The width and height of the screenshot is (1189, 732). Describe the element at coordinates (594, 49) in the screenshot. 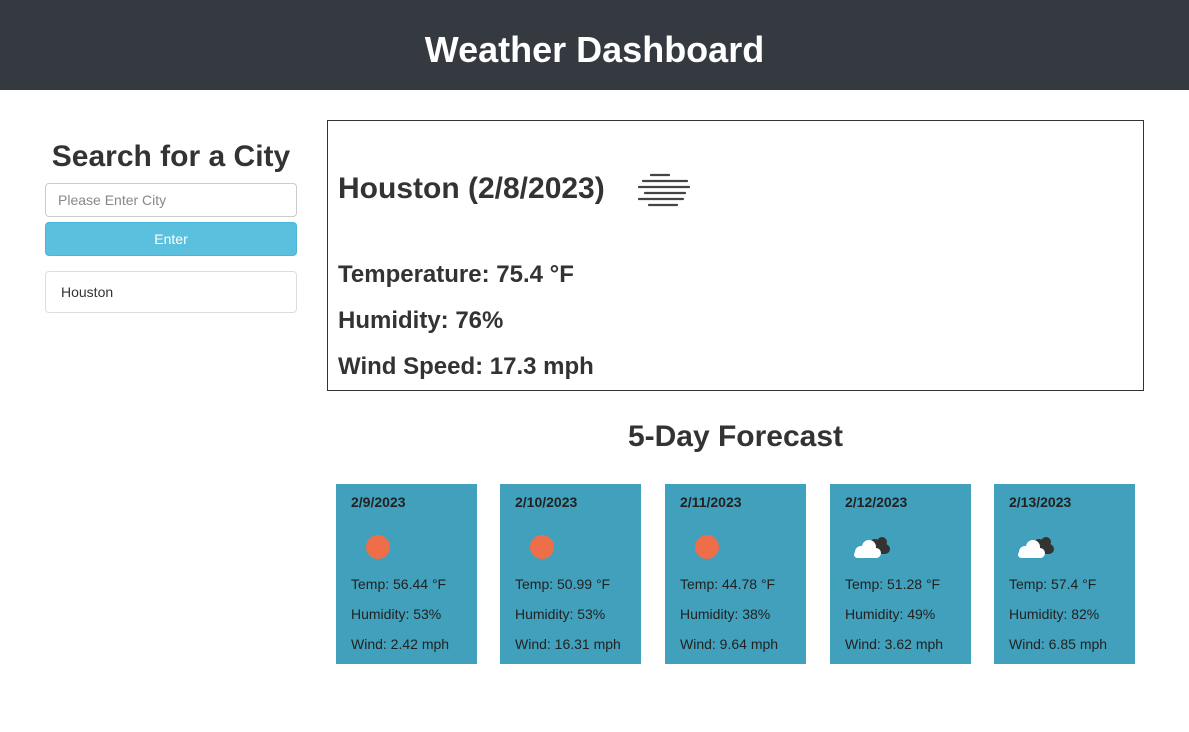

I see `page-title: Weather Dashboard` at that location.